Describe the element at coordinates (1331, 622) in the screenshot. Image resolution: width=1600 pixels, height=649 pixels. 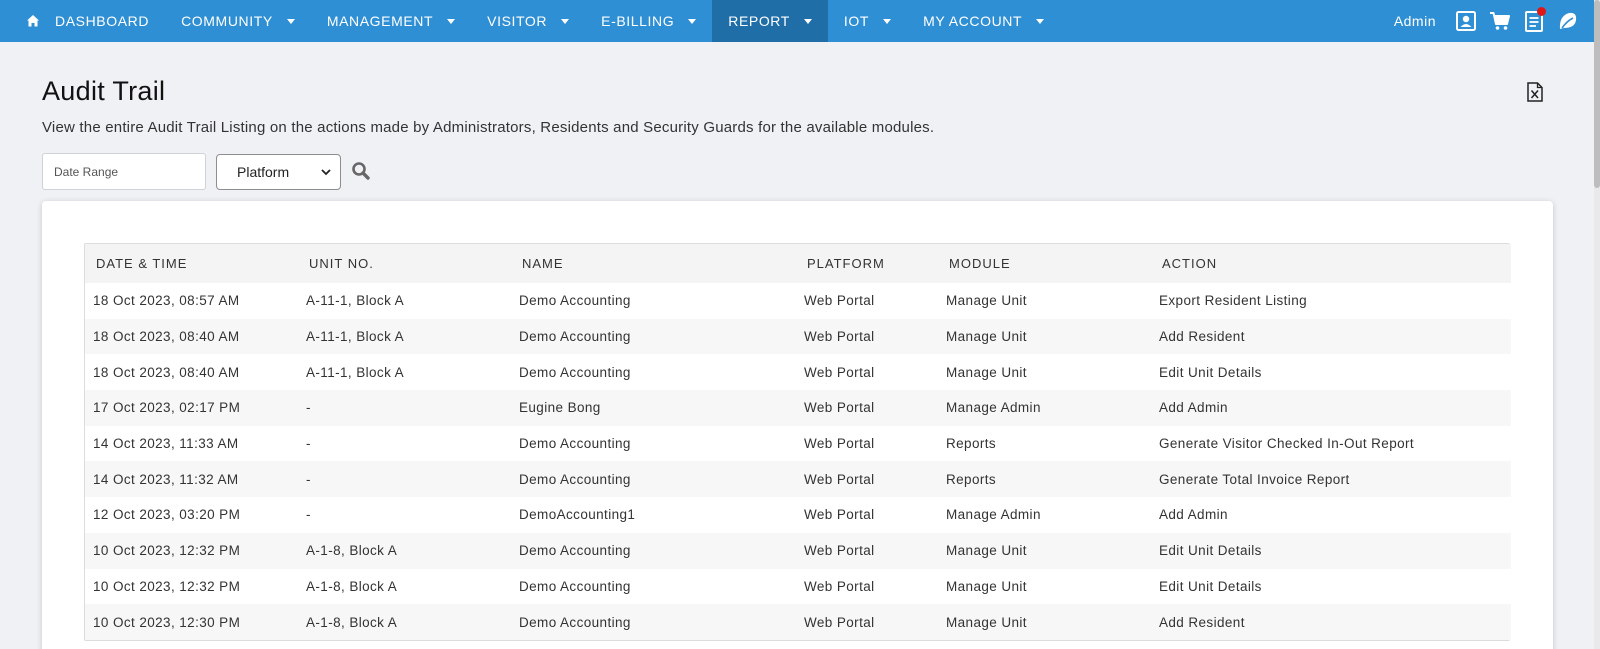
I see `cell-action: Add Resident` at that location.